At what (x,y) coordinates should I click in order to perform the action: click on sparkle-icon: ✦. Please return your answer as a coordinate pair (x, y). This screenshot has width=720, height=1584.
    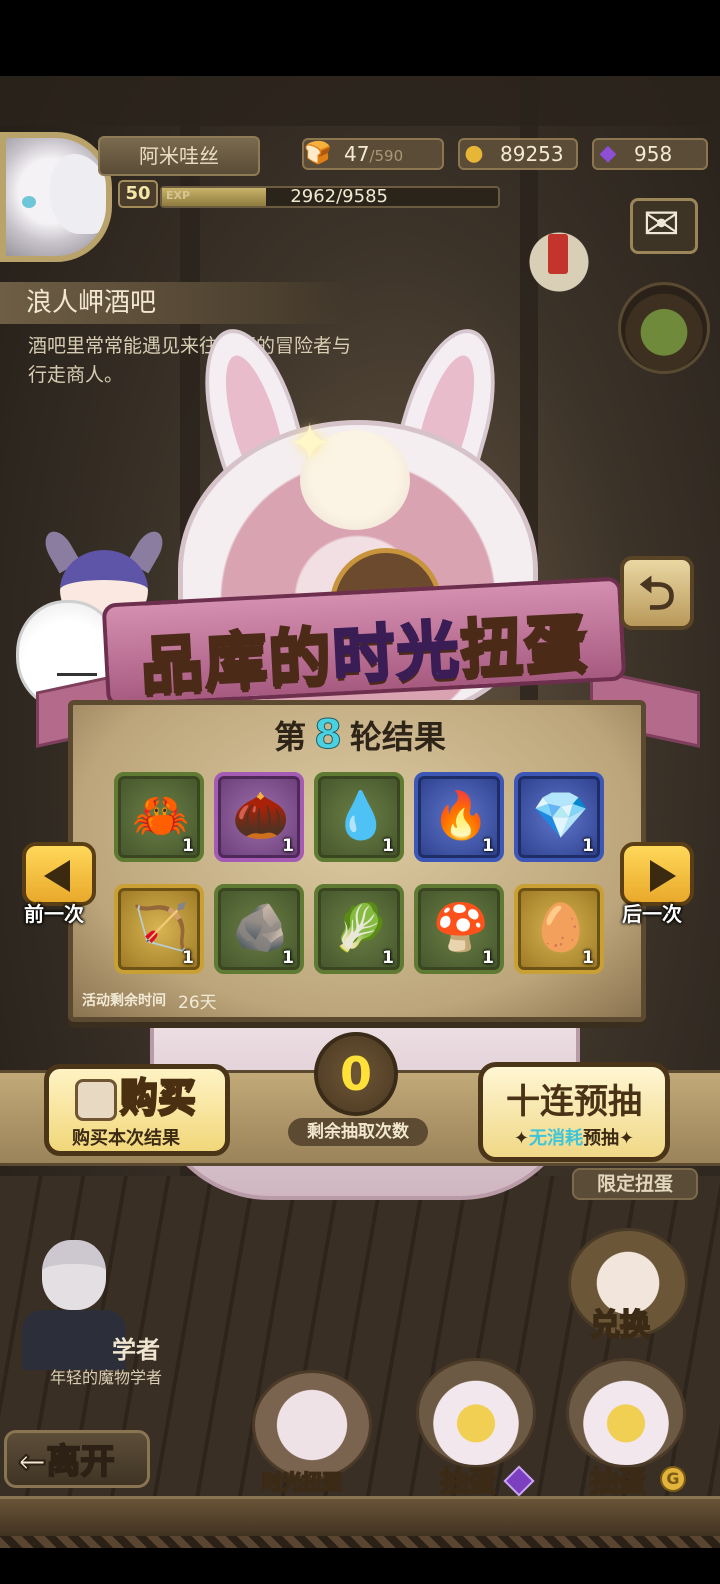
    Looking at the image, I should click on (310, 444).